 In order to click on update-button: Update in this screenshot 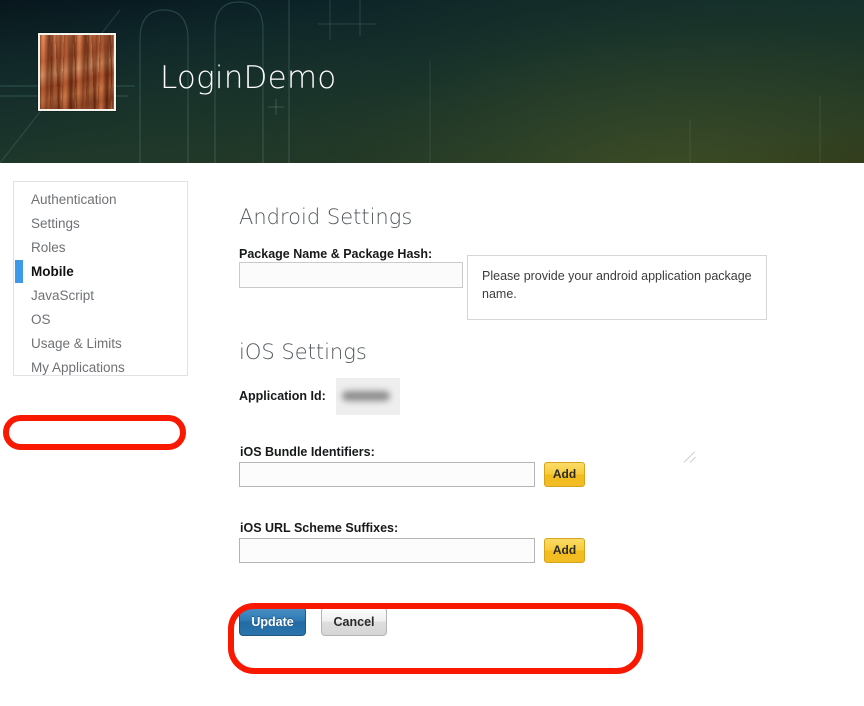, I will do `click(272, 621)`.